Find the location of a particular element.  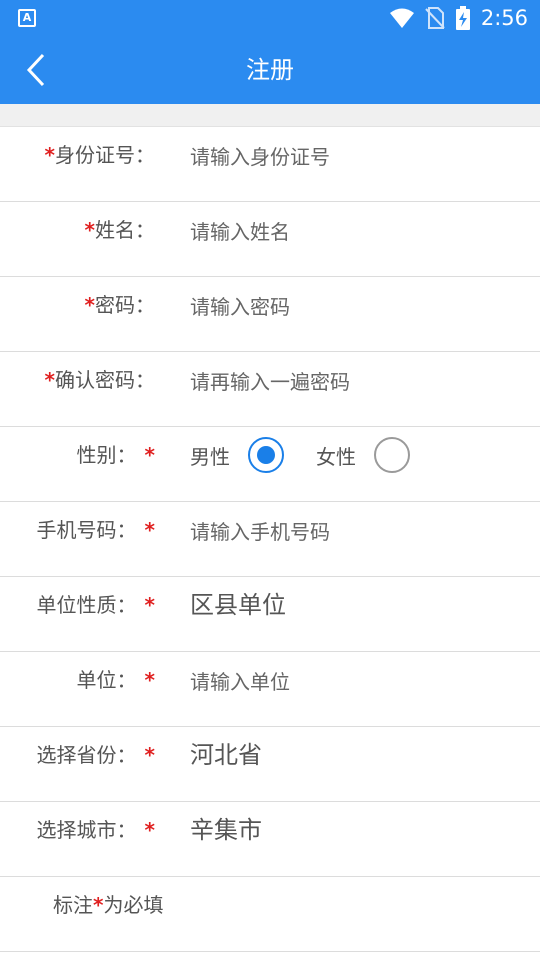

gender-radio-group: 男性 女性 is located at coordinates (300, 455).